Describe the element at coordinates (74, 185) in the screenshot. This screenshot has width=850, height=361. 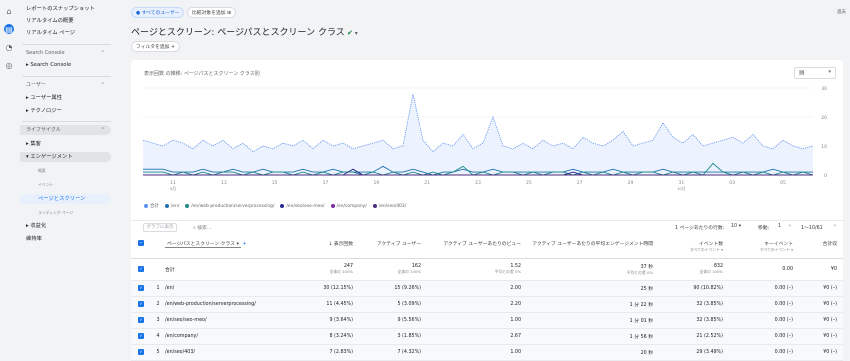
I see `sidebar-item-events: イベント` at that location.